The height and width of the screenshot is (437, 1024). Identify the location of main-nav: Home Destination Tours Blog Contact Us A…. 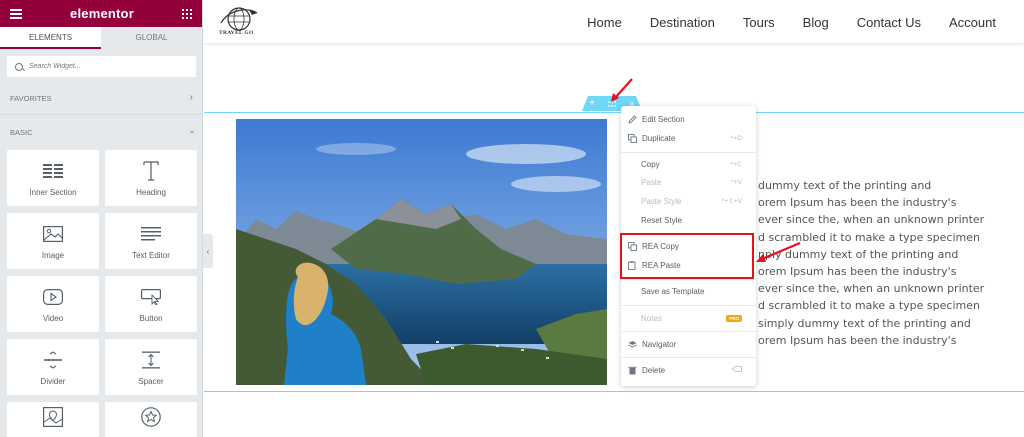
(805, 22).